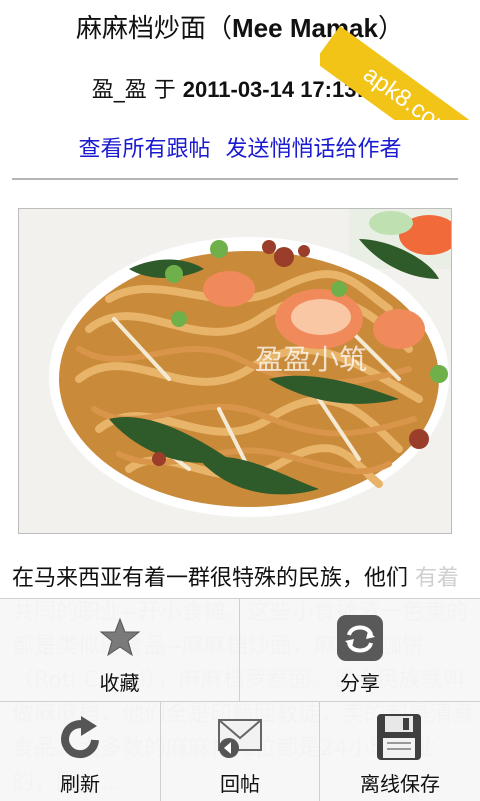 Image resolution: width=480 pixels, height=801 pixels. I want to click on divider, so click(235, 179).